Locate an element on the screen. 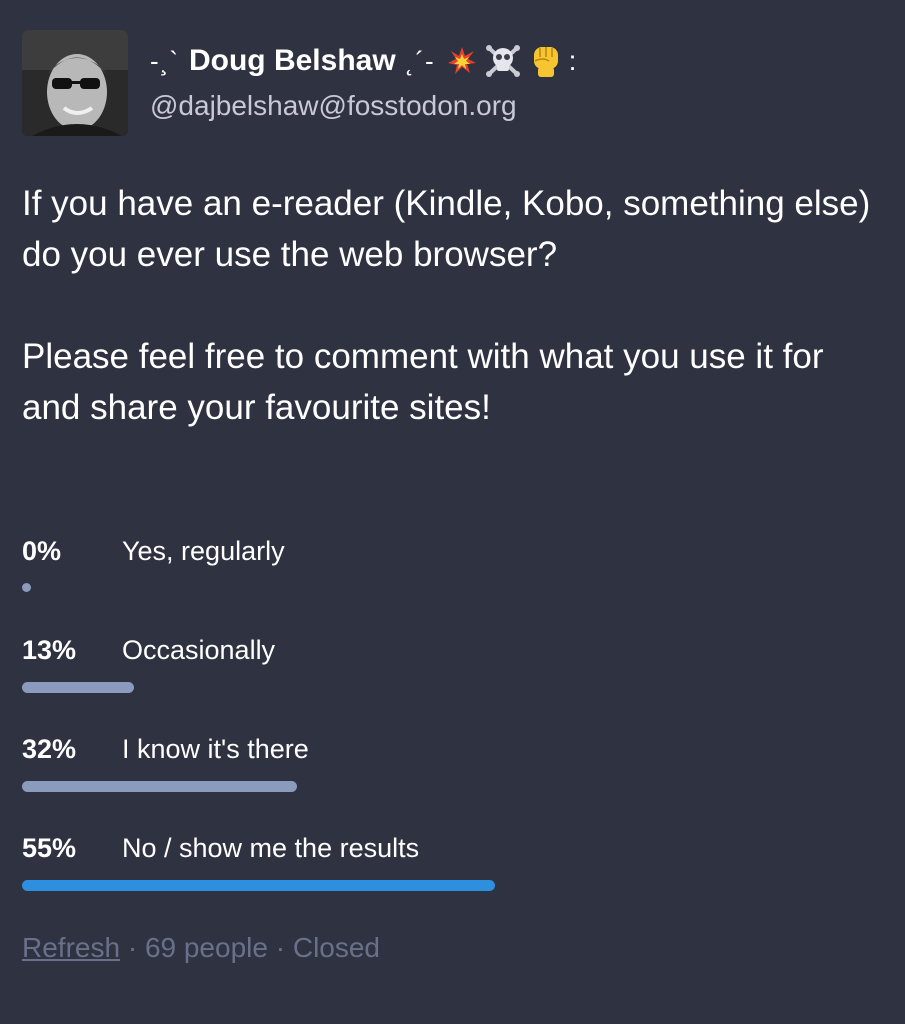 The image size is (905, 1024). avatar is located at coordinates (75, 83).